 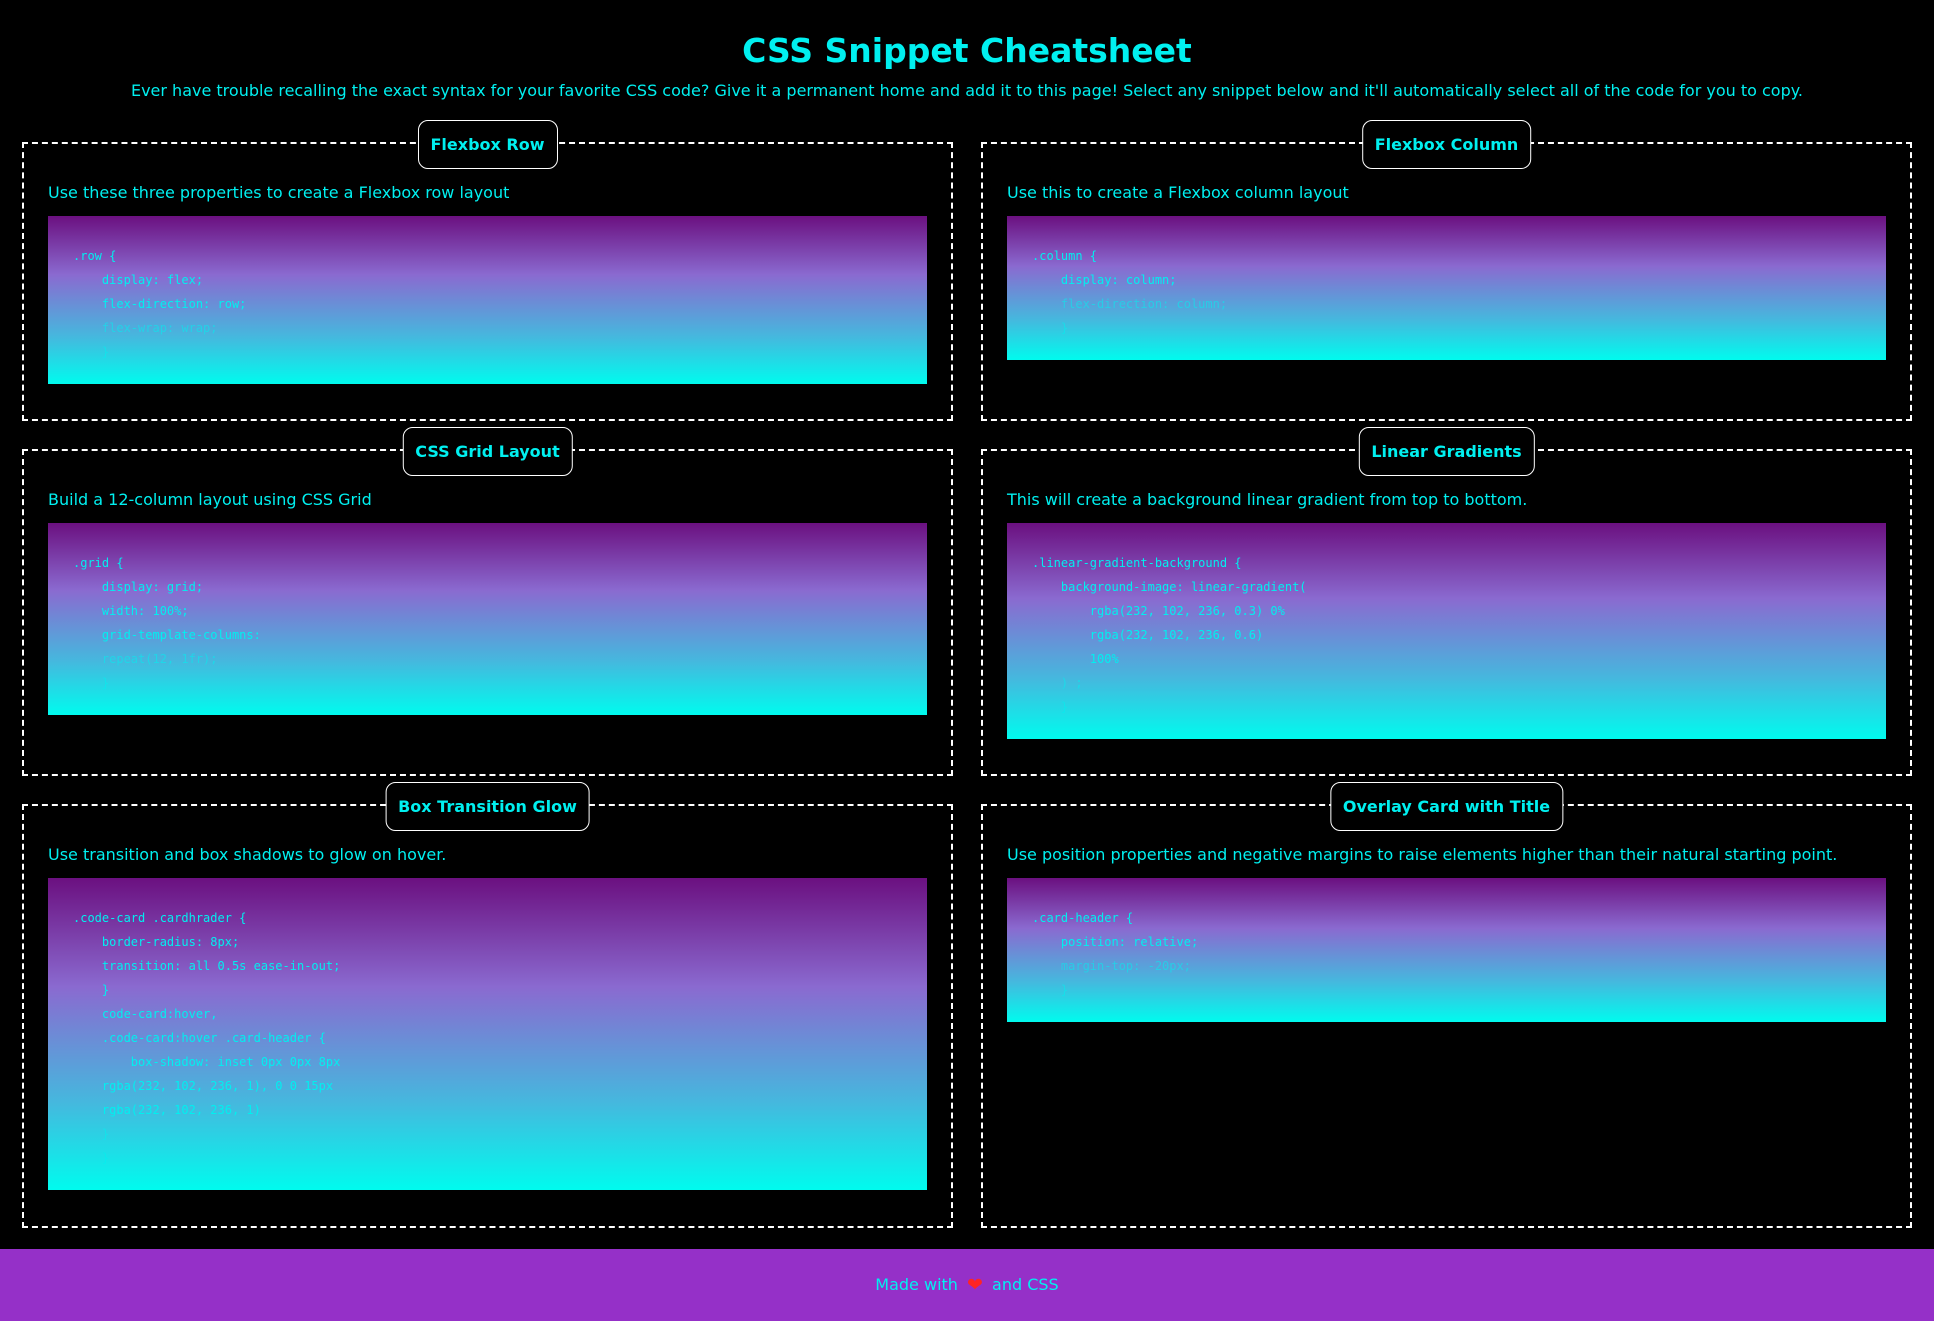 I want to click on page-title: CSS Snippet Cheatsheet, so click(x=967, y=50).